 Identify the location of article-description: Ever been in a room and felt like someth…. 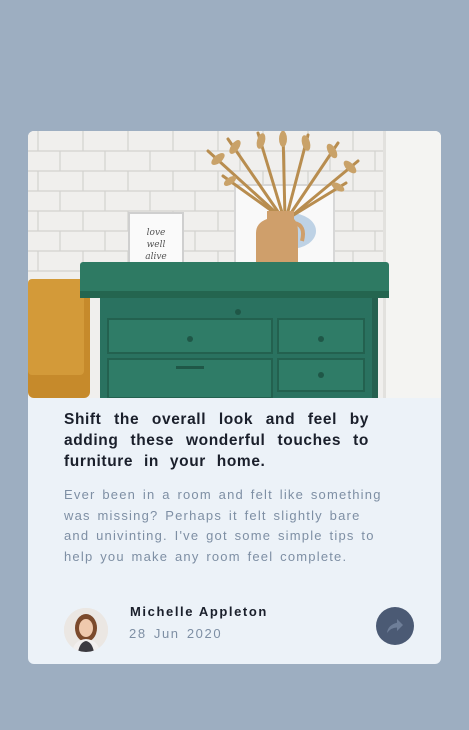
(223, 525).